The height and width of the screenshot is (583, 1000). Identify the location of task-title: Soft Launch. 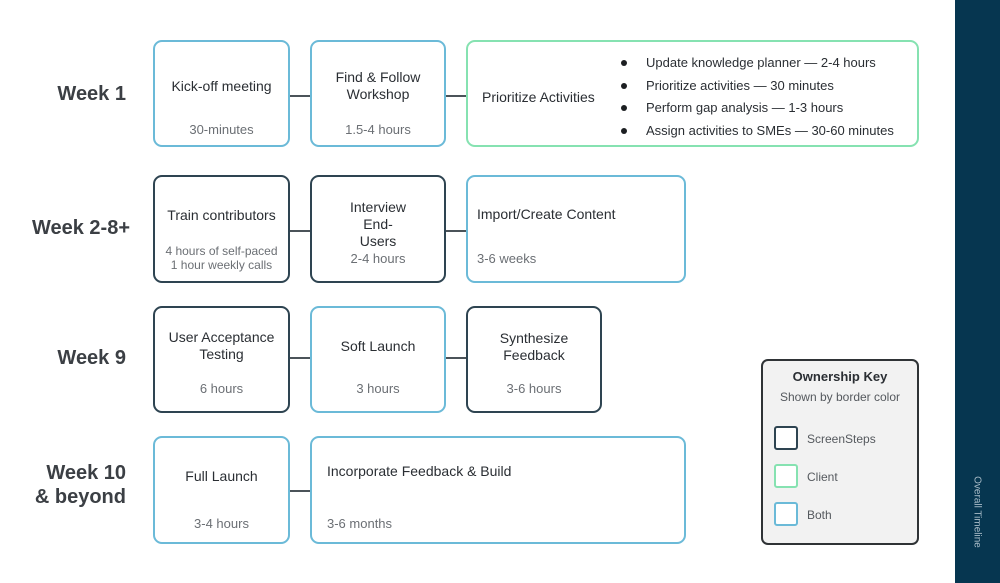
(378, 346).